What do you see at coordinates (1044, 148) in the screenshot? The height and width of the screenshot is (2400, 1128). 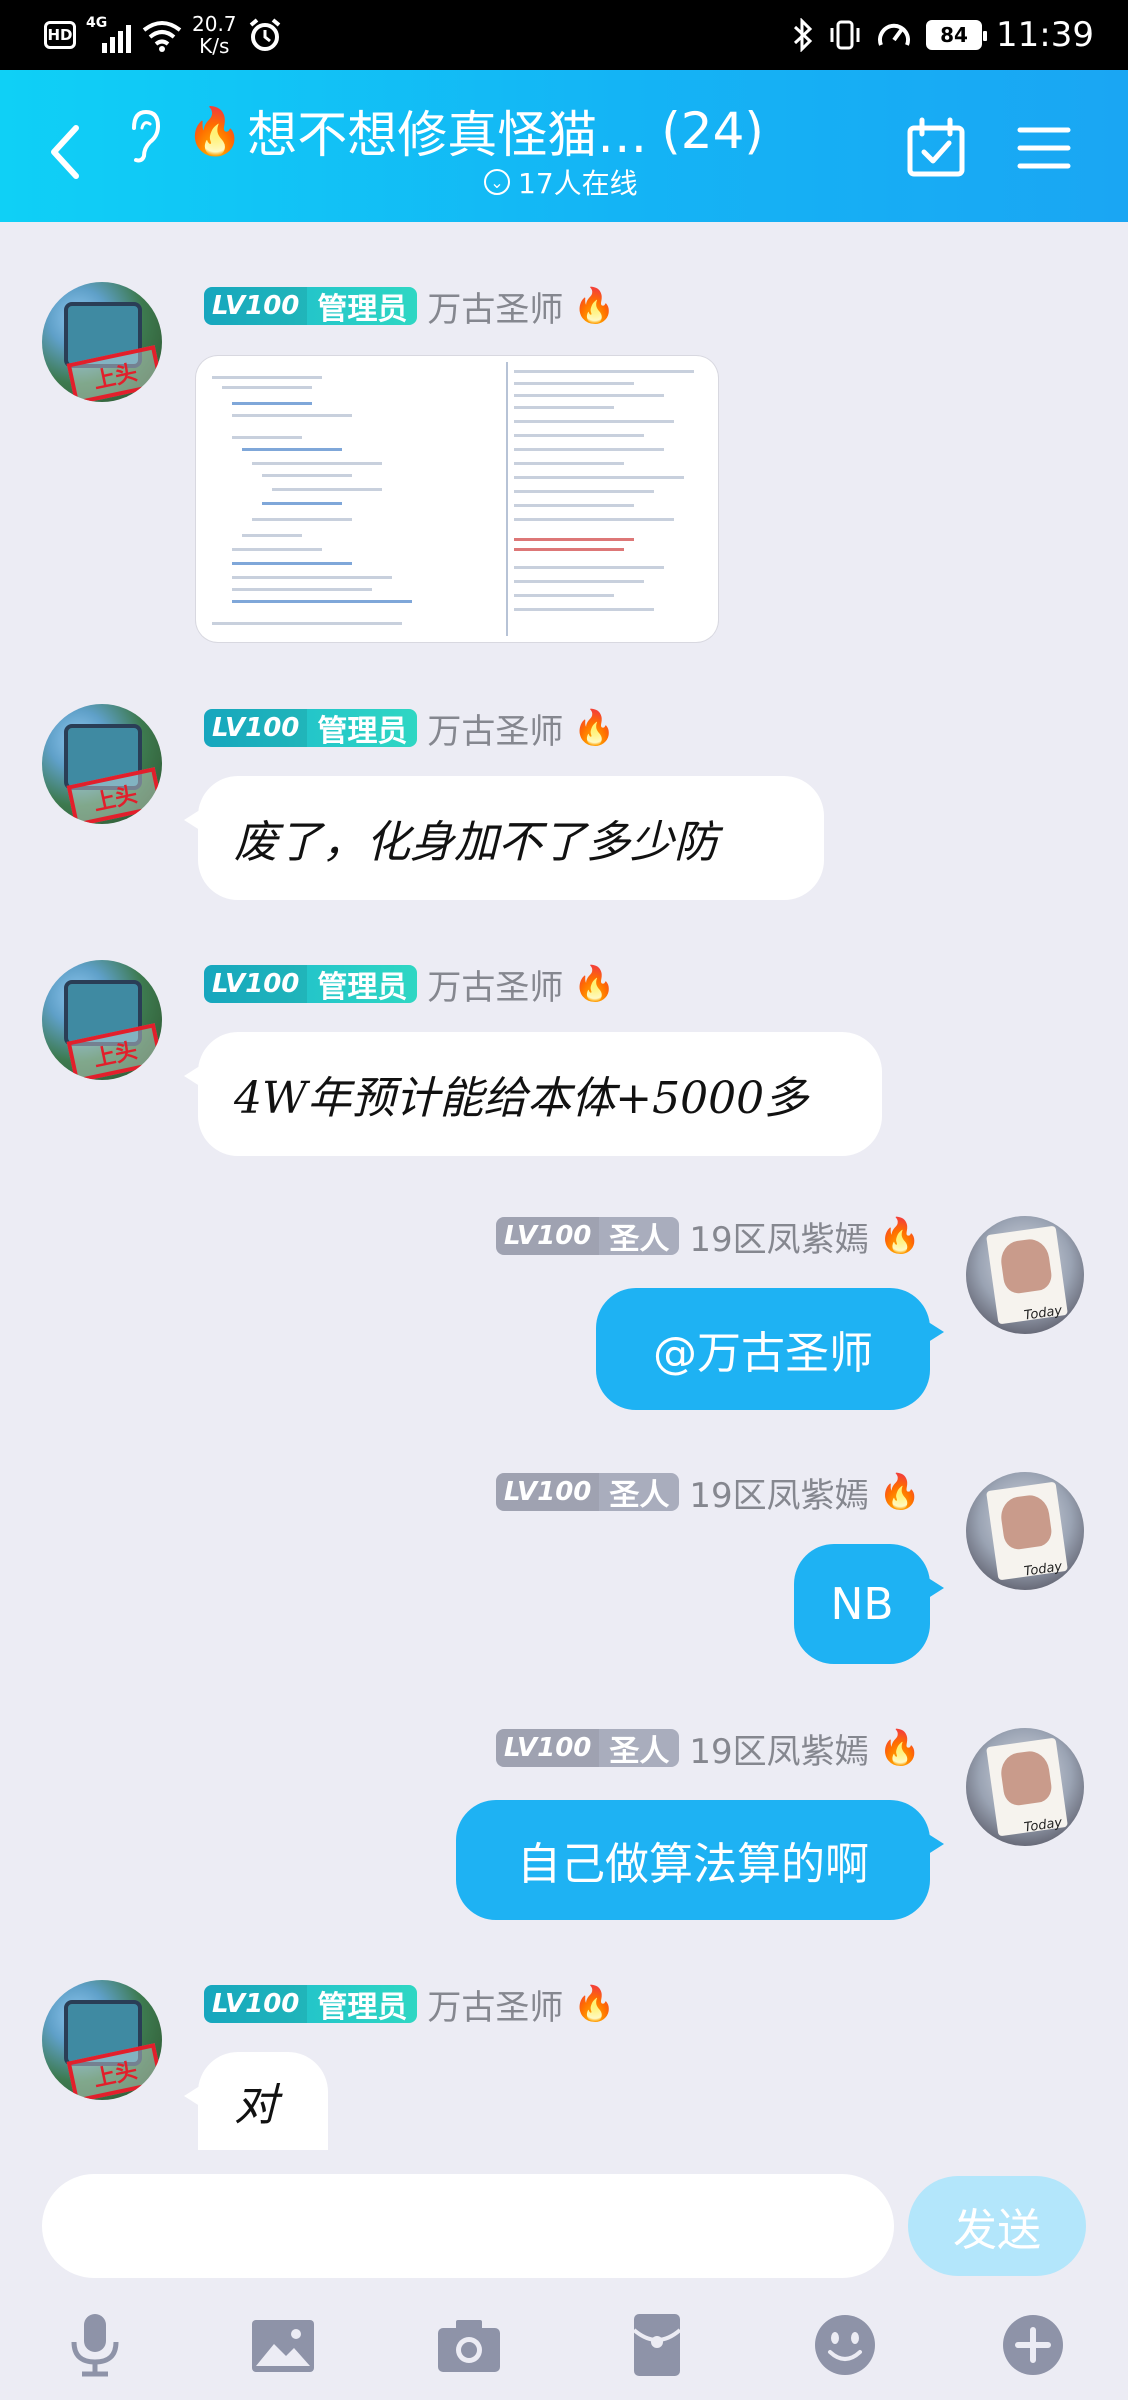 I see `menu-icon` at bounding box center [1044, 148].